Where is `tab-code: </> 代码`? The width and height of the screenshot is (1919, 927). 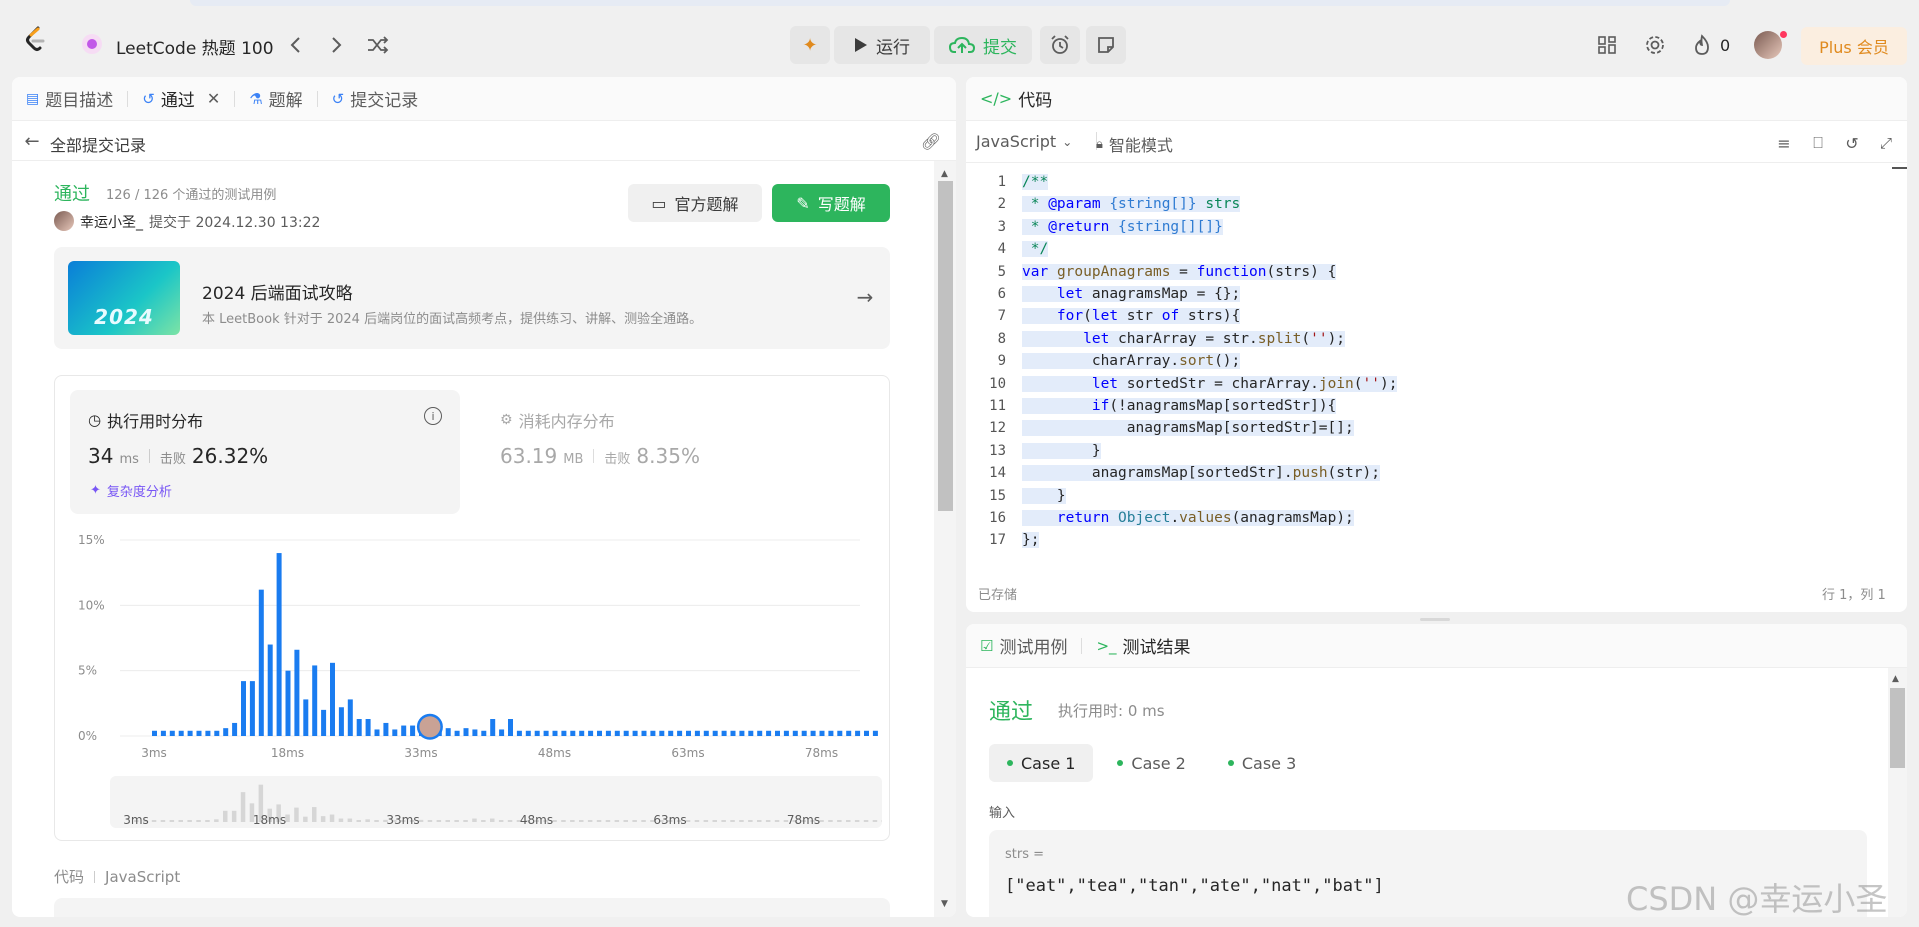
tab-code: </> 代码 is located at coordinates (1016, 99).